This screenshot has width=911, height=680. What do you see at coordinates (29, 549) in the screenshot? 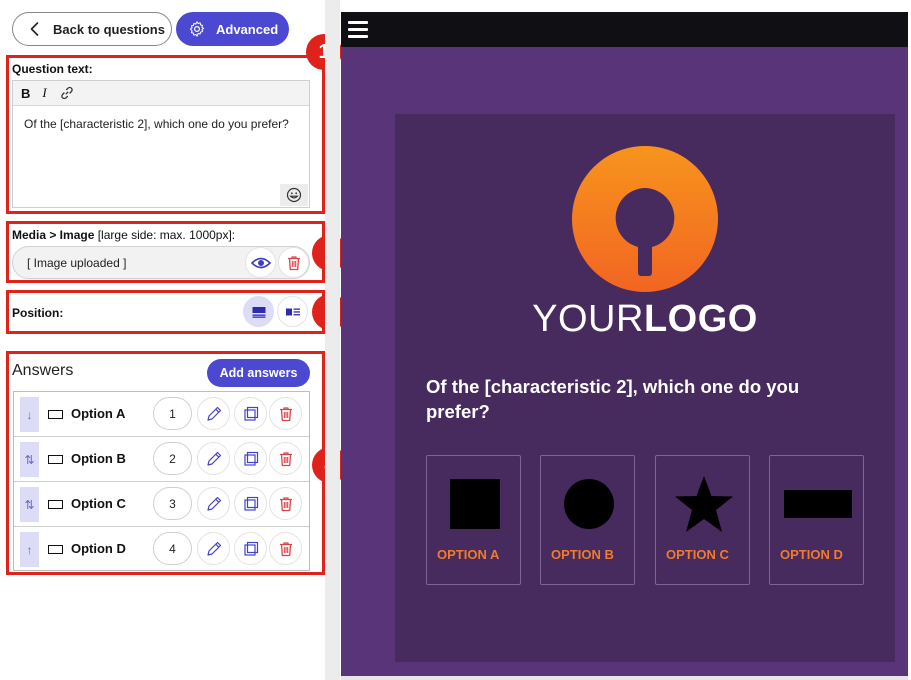
I see `drag-handle: ↑` at bounding box center [29, 549].